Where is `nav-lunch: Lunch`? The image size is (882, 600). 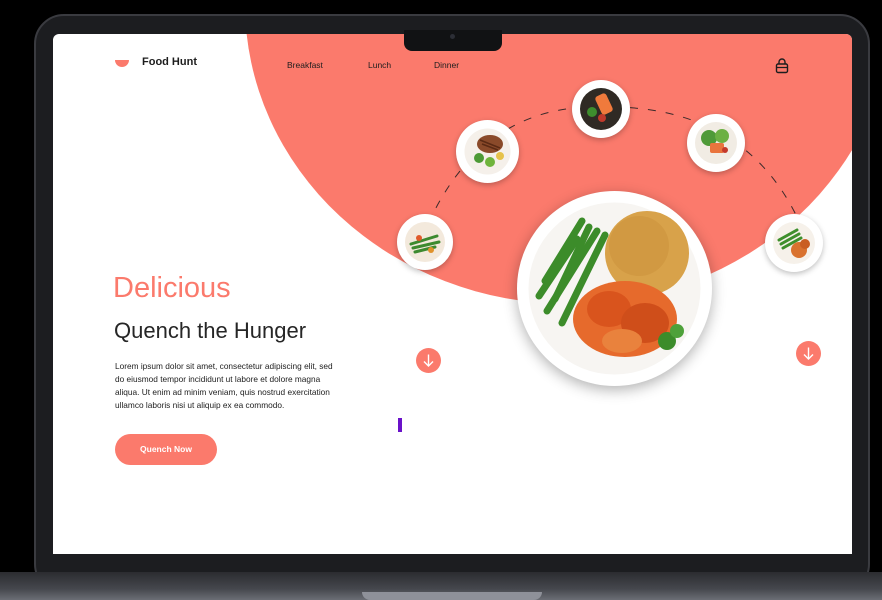
nav-lunch: Lunch is located at coordinates (379, 65).